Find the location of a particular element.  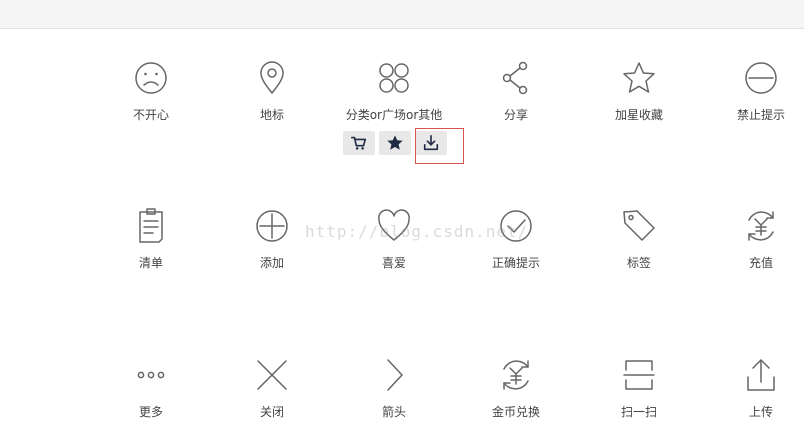

icon-cell-scan: 扫一扫 is located at coordinates (639, 395).